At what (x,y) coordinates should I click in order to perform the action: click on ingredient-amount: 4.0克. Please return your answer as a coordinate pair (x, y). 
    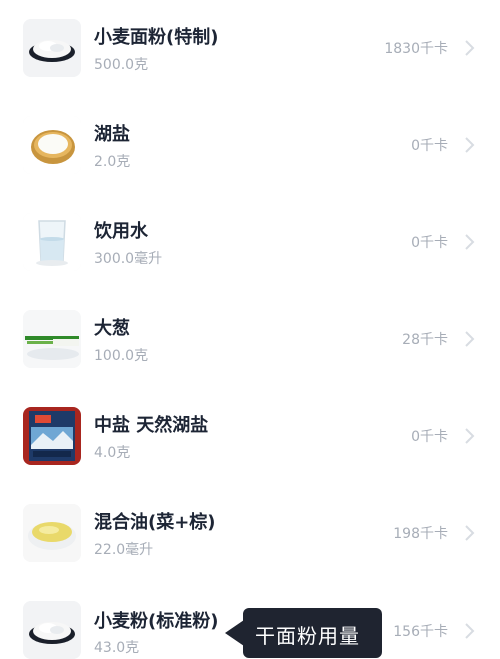
    Looking at the image, I should click on (112, 453).